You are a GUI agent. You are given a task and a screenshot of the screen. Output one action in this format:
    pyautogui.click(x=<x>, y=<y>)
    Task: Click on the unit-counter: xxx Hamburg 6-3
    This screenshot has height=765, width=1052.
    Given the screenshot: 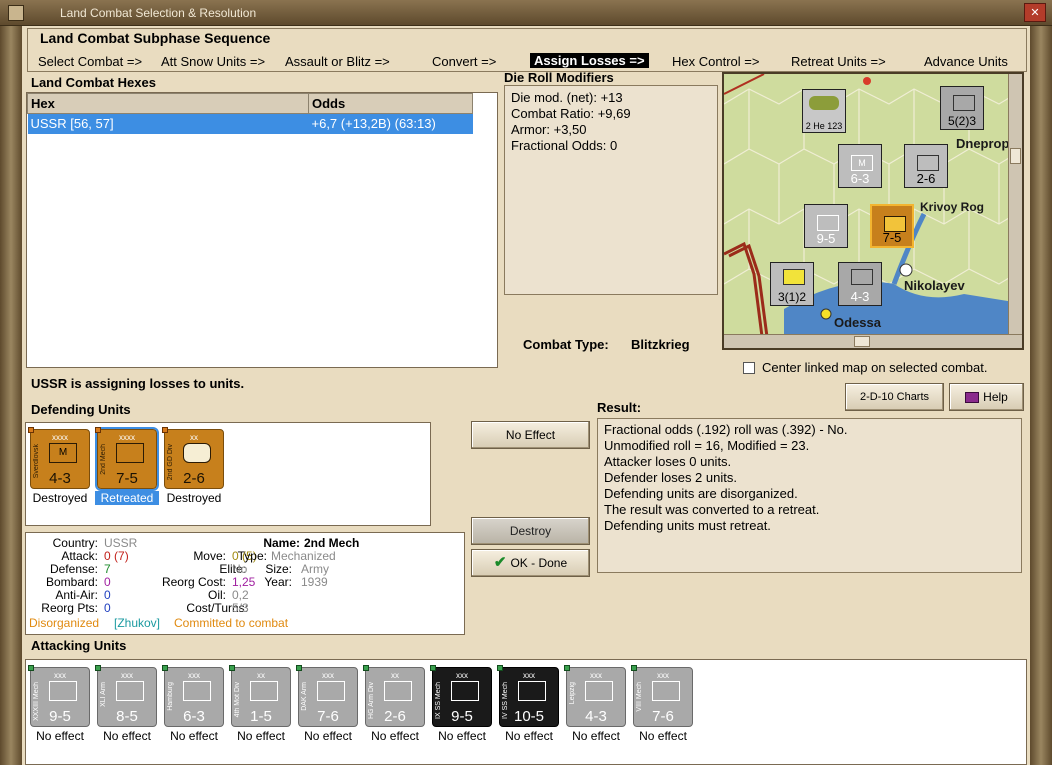 What is the action you would take?
    pyautogui.click(x=193, y=696)
    